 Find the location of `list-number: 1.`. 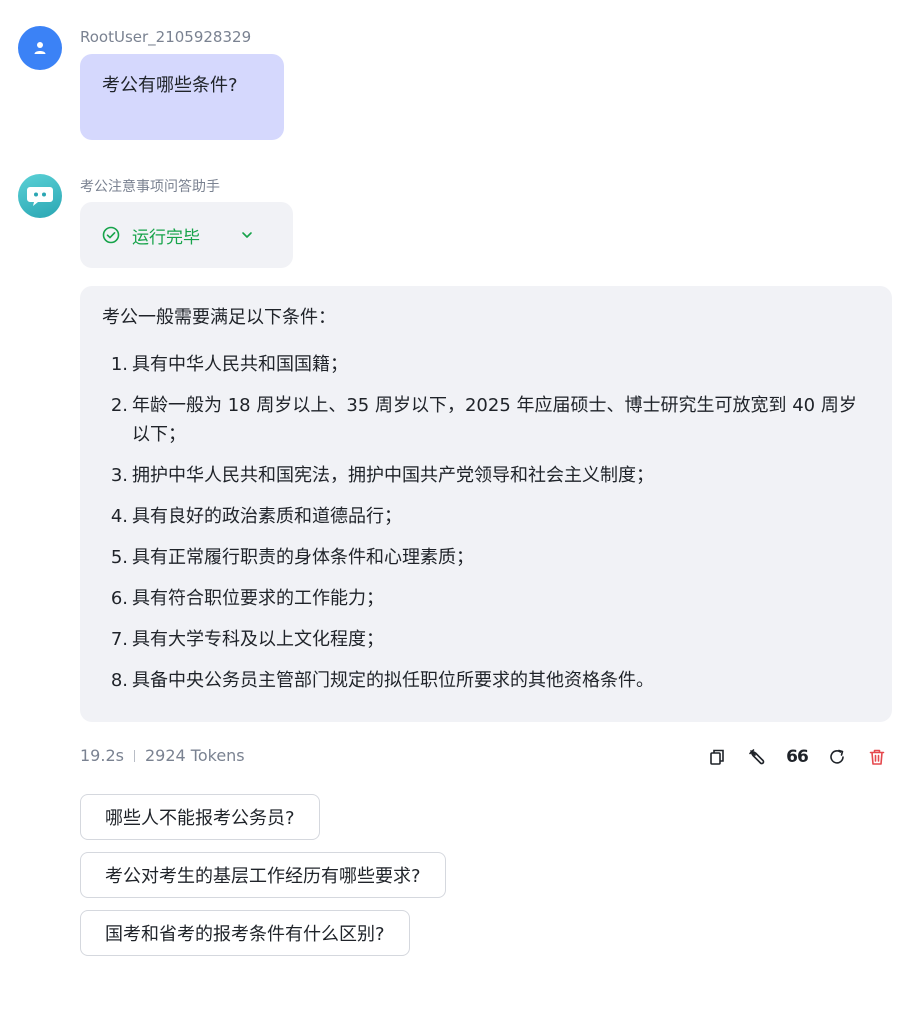

list-number: 1. is located at coordinates (119, 364).